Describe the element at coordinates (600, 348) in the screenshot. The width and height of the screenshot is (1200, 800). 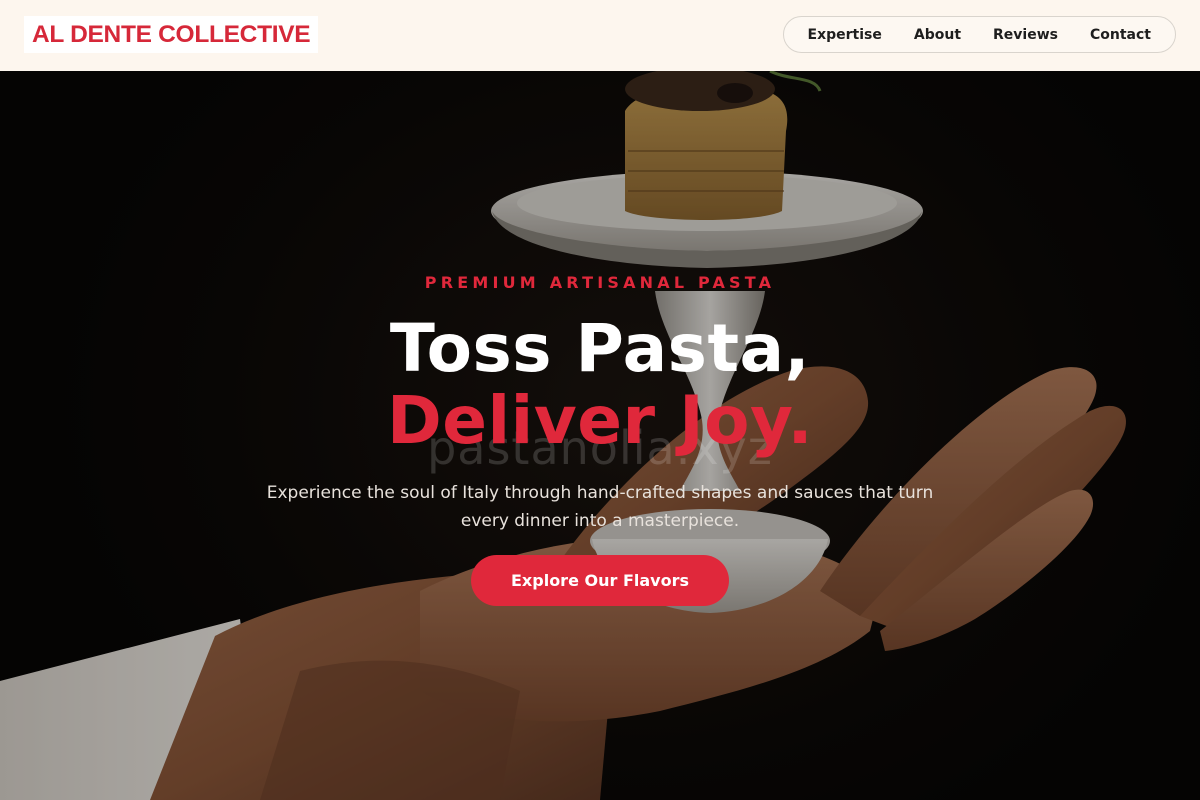
I see `hero-headline-line1: Toss Pasta,` at that location.